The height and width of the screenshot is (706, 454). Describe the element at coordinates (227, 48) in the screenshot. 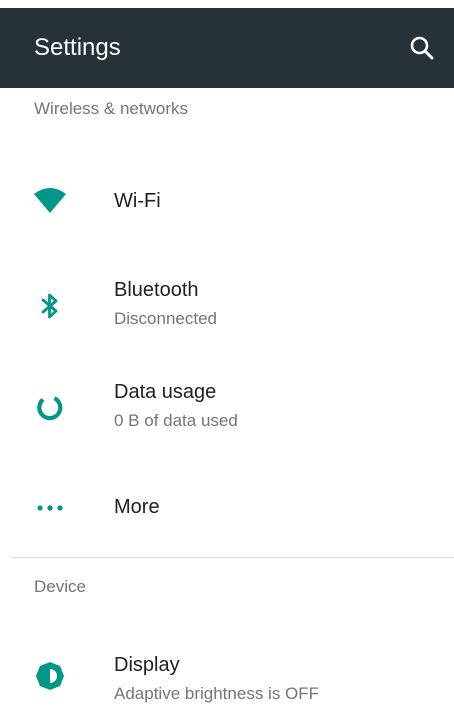

I see `app-bar: Settings` at that location.